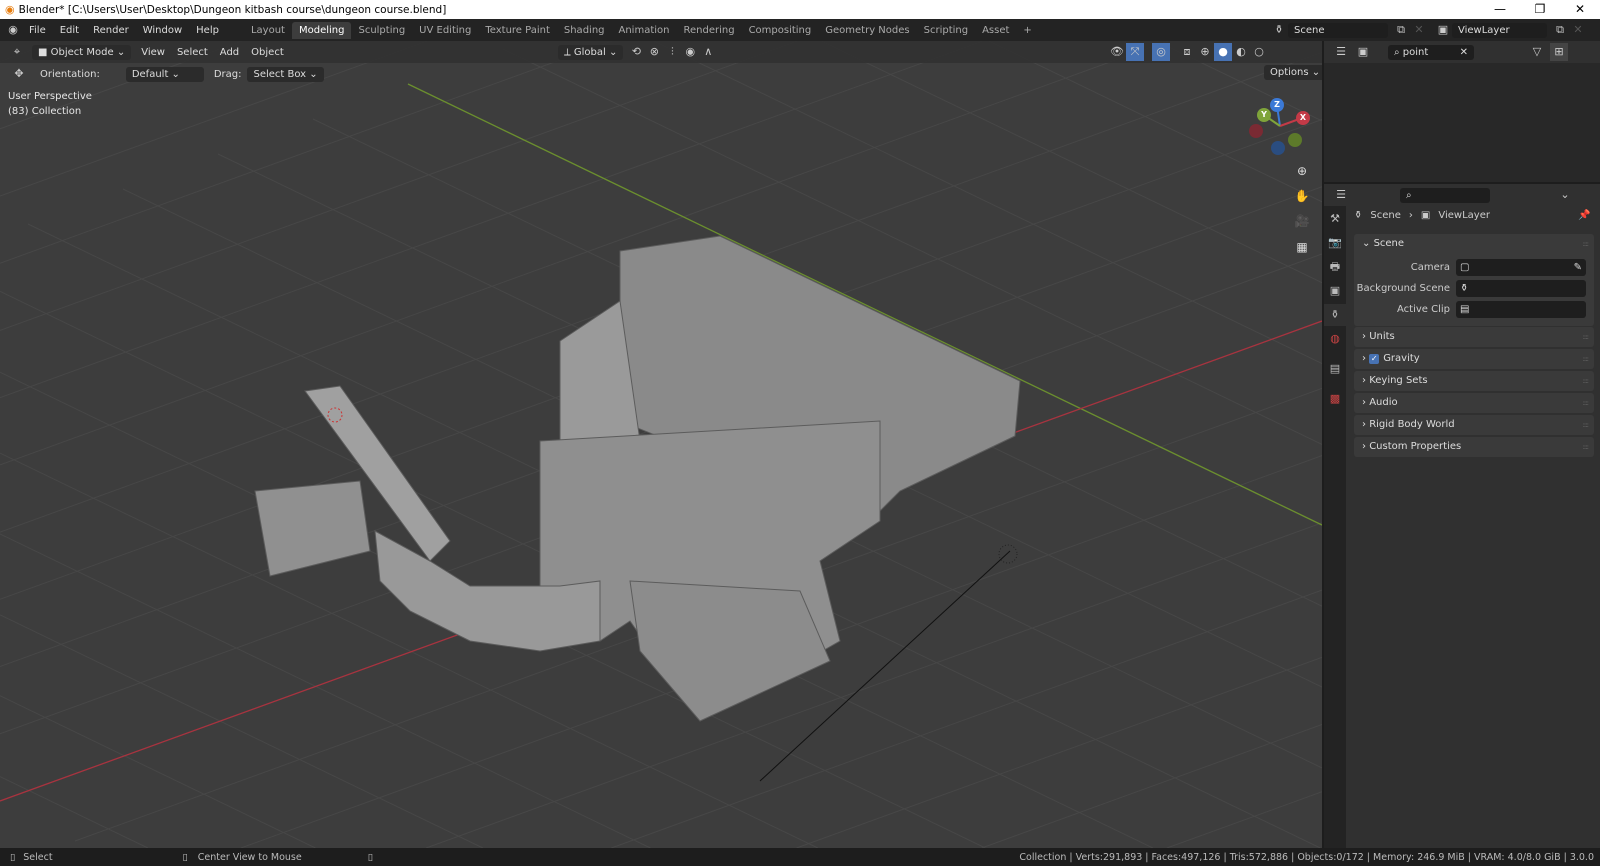 Image resolution: width=1600 pixels, height=866 pixels. What do you see at coordinates (517, 30) in the screenshot?
I see `tab-texture-paint: Texture Paint` at bounding box center [517, 30].